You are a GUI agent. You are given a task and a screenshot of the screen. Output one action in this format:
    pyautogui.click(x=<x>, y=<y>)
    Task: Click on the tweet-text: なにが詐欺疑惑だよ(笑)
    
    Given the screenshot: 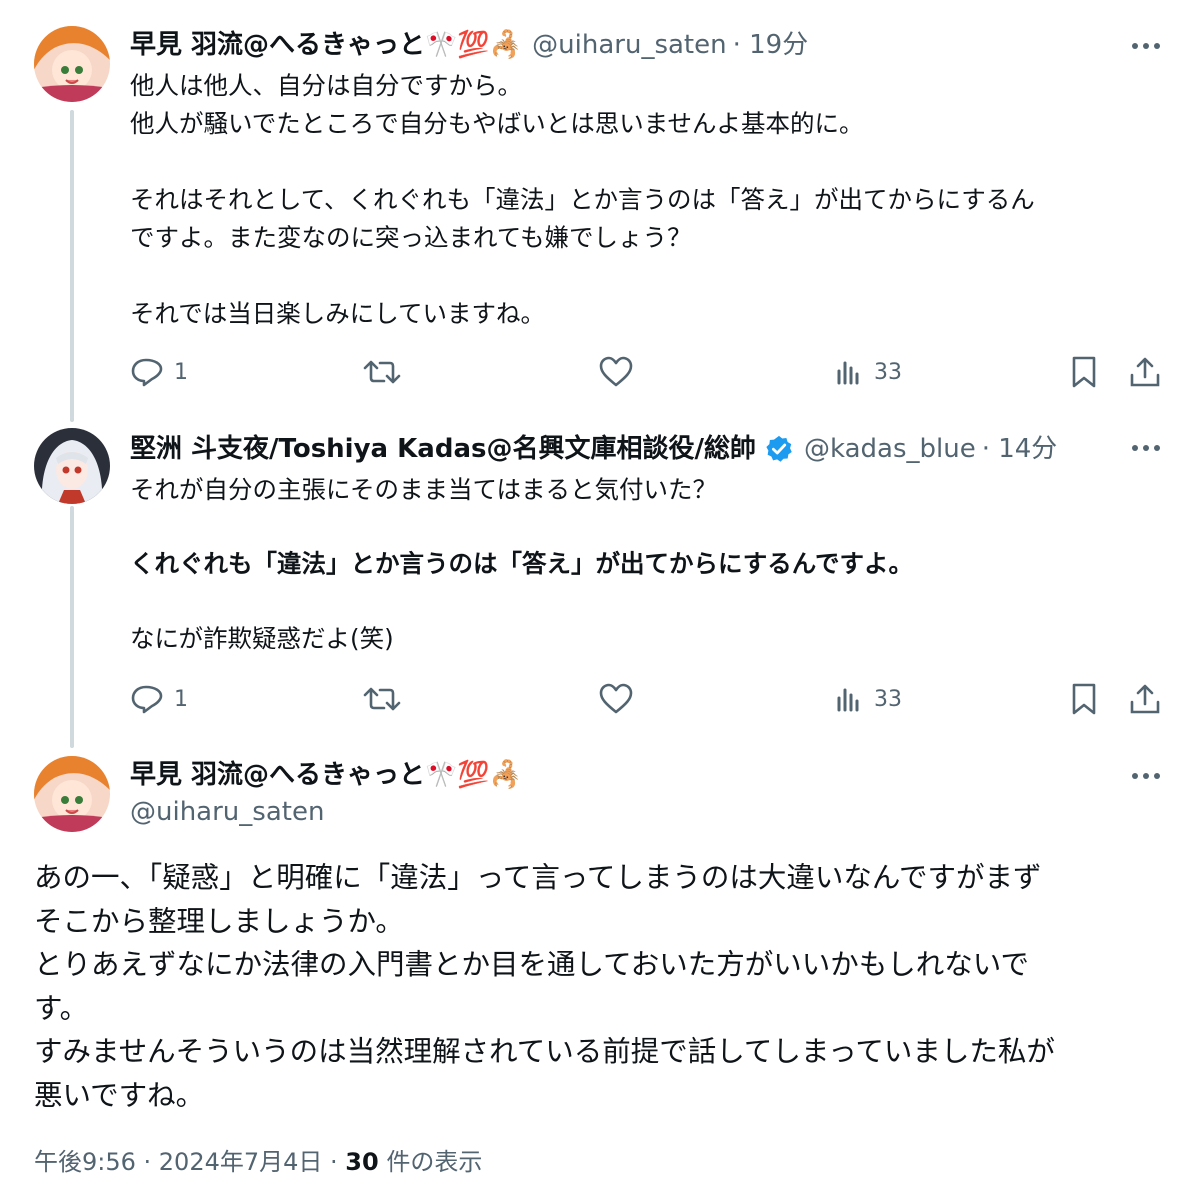 What is the action you would take?
    pyautogui.click(x=262, y=638)
    